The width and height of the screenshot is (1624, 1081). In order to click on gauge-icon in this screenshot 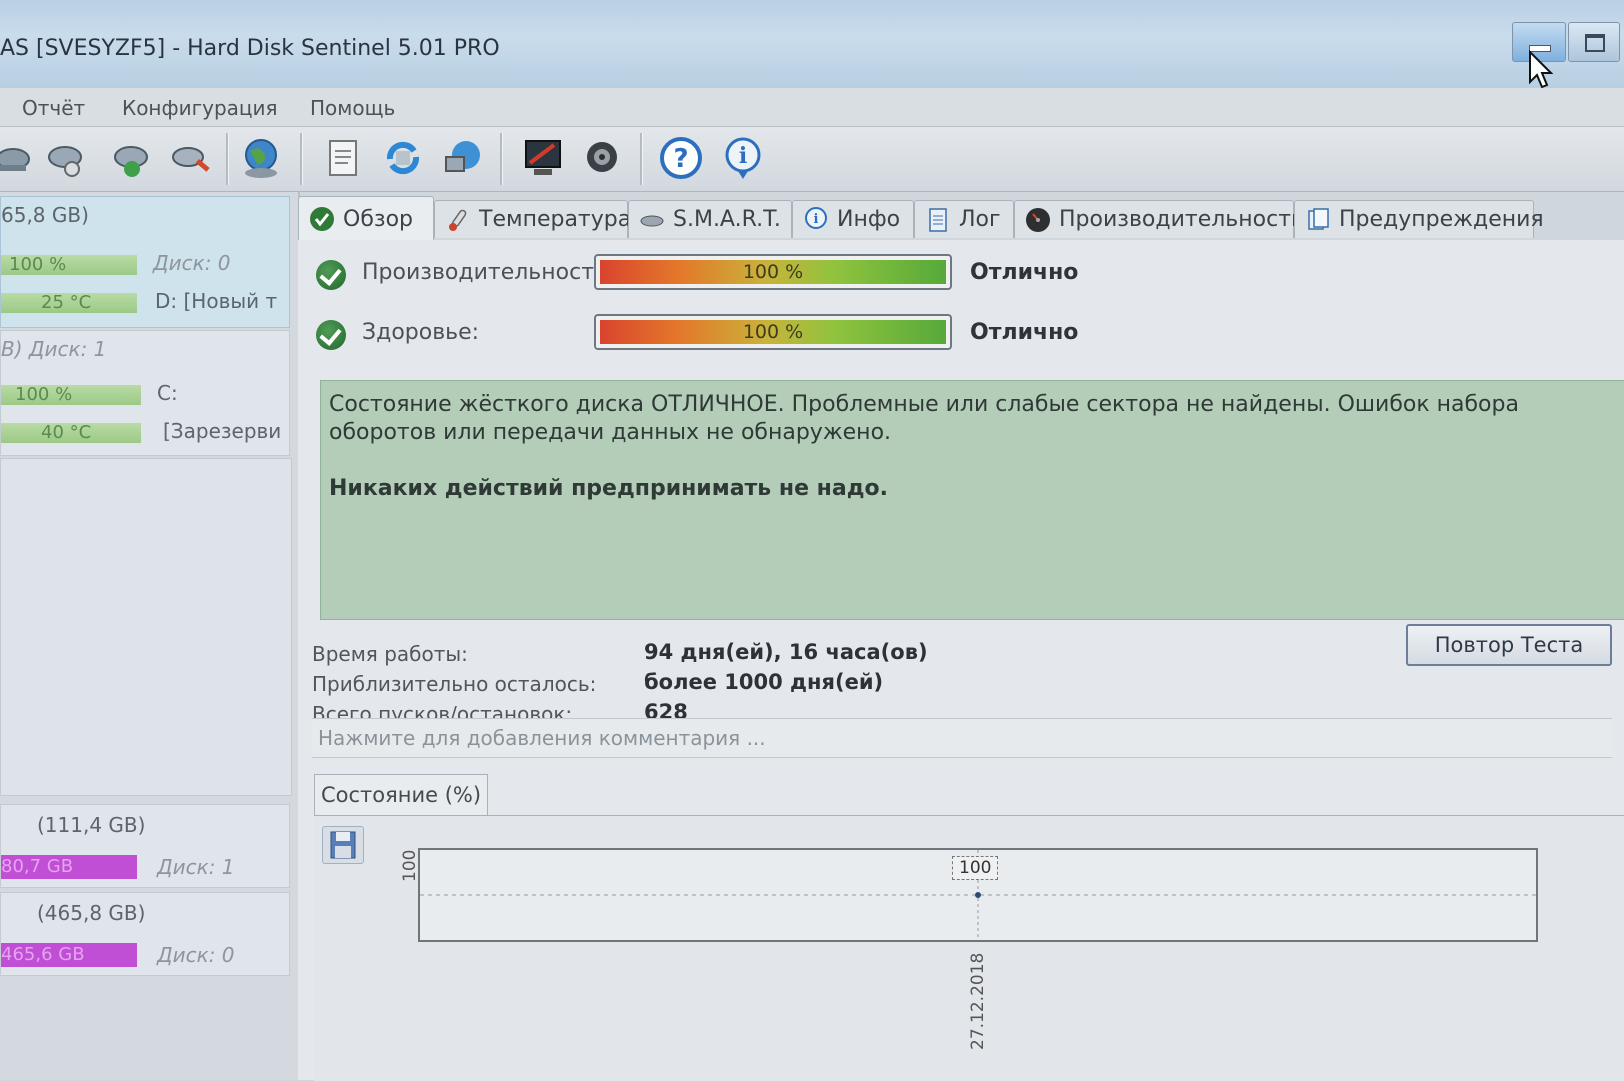, I will do `click(1038, 220)`.